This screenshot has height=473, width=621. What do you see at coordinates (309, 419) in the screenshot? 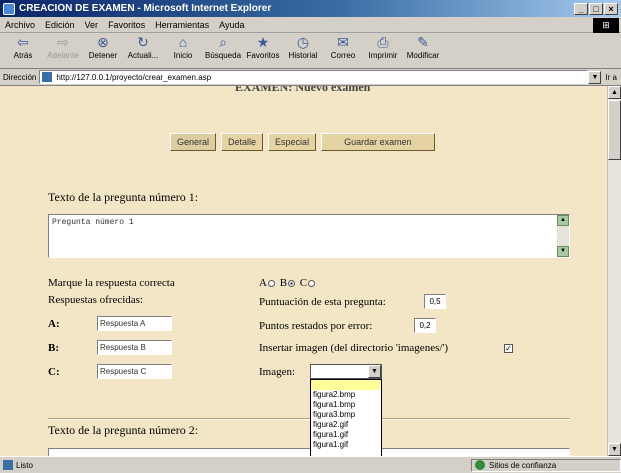
I see `divider` at bounding box center [309, 419].